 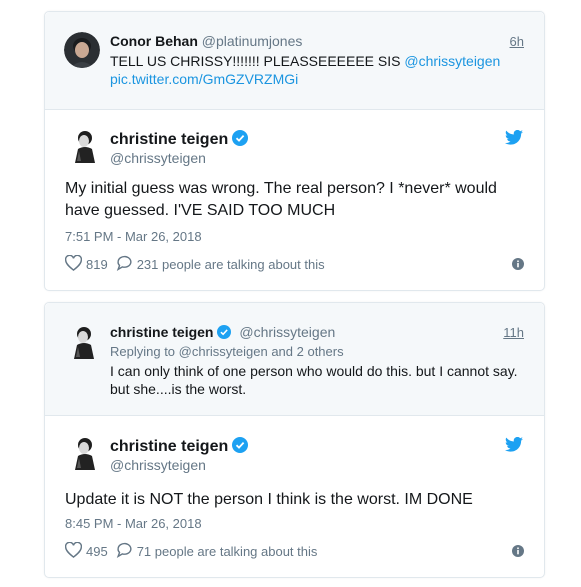 What do you see at coordinates (231, 264) in the screenshot?
I see `talking-count: 231 people are talking about this` at bounding box center [231, 264].